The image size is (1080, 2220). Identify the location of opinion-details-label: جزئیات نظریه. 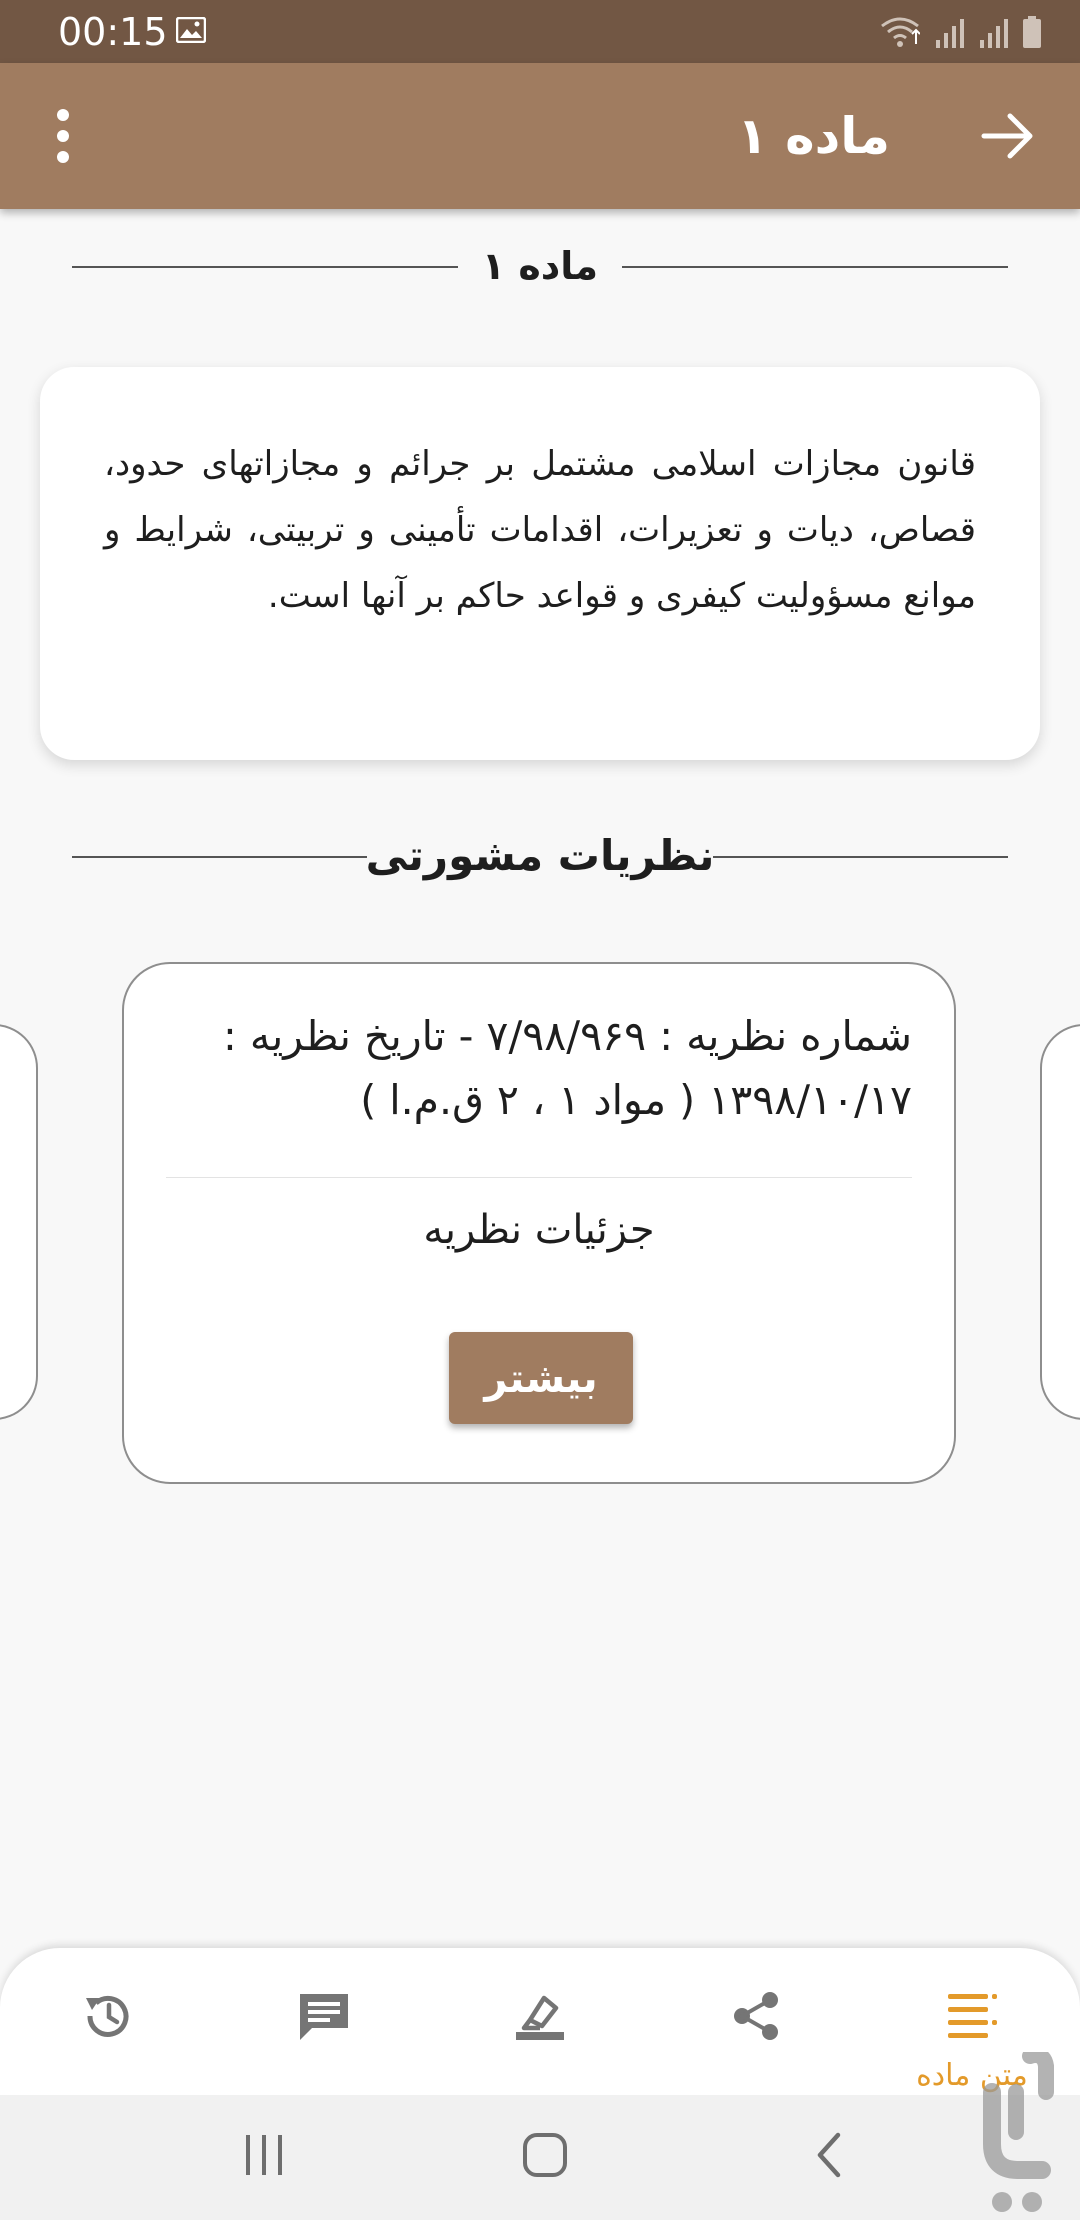
(539, 1230).